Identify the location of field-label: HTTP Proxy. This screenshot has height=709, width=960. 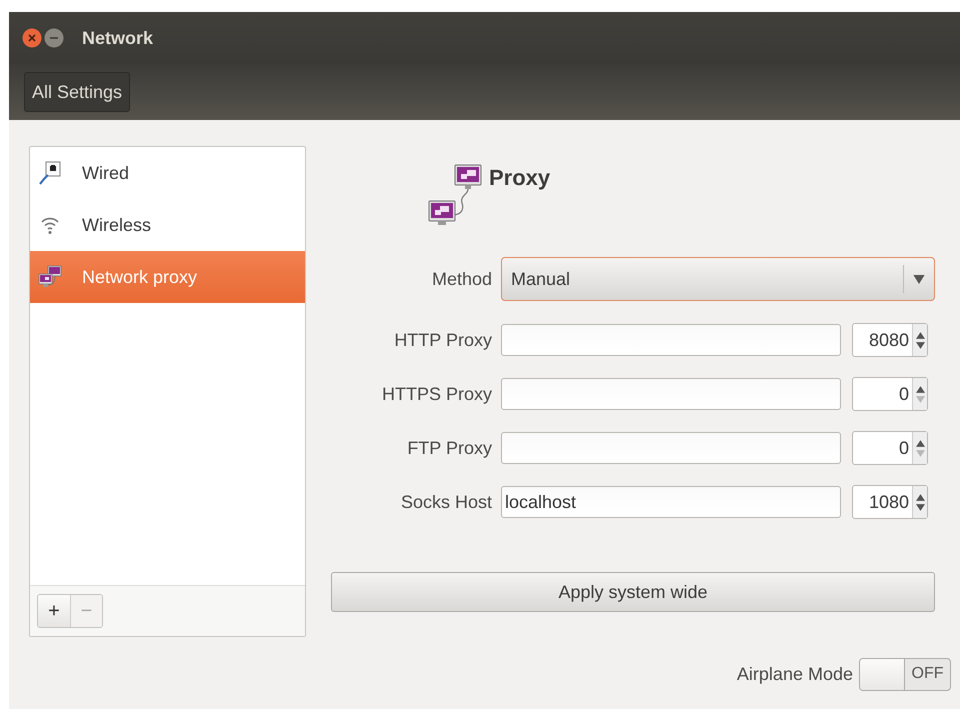
(442, 340).